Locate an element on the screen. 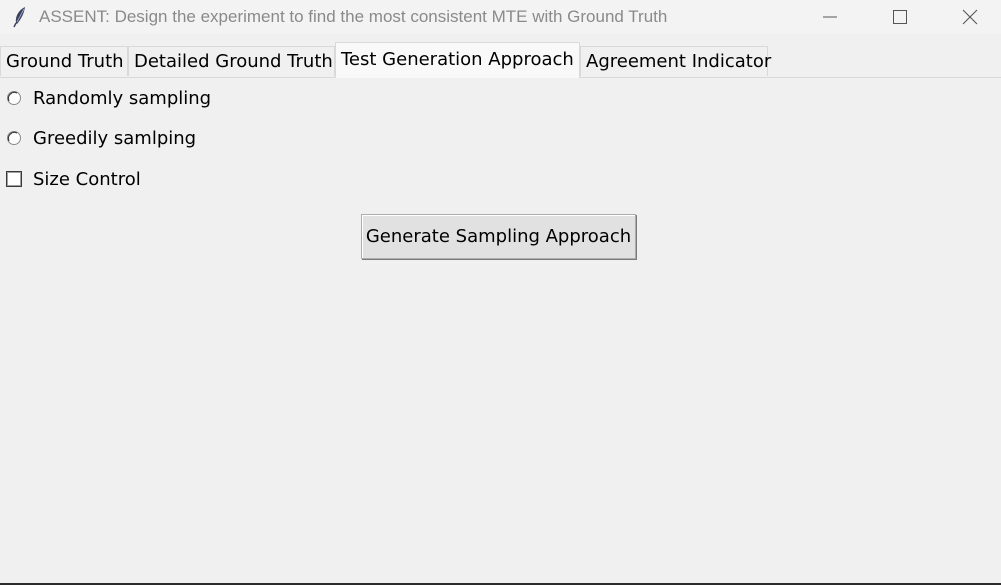  feather-icon is located at coordinates (20, 17).